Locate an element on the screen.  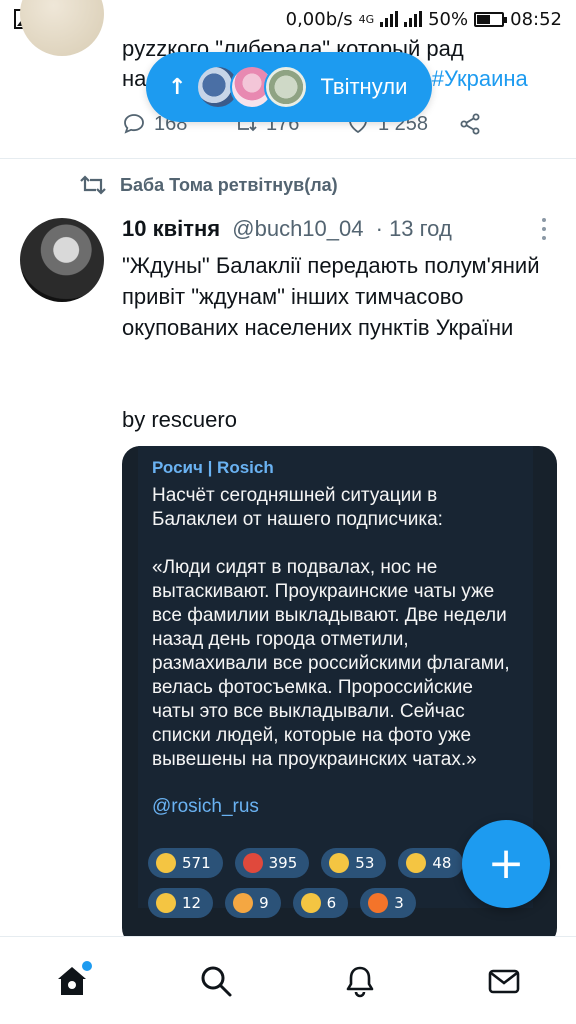
reaction-chip: 395 is located at coordinates (272, 863).